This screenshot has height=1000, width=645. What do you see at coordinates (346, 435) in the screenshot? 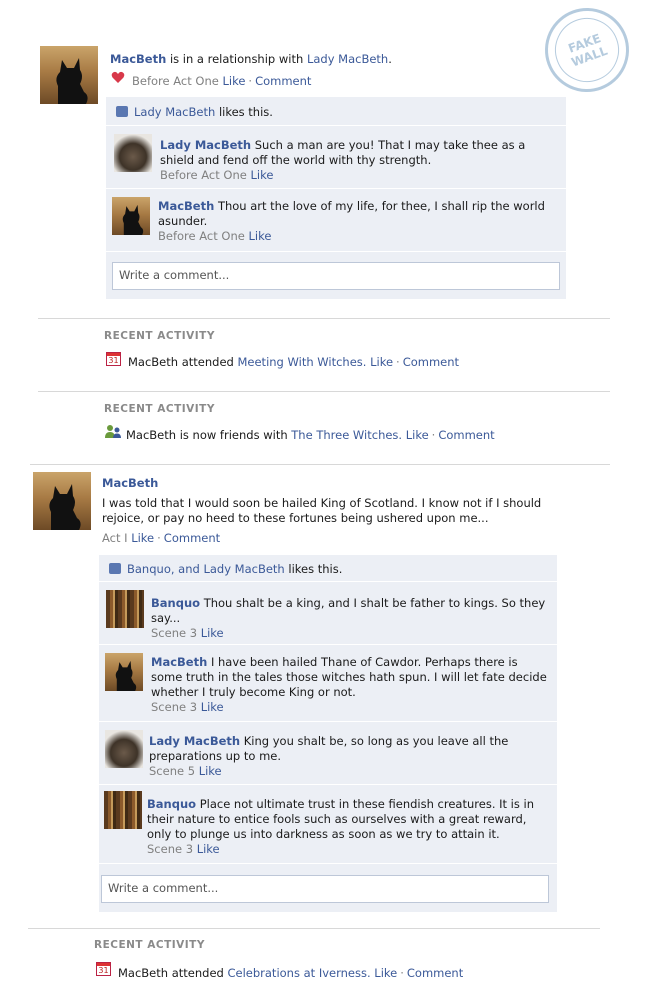
I see `friend-link: The Three Witches.` at bounding box center [346, 435].